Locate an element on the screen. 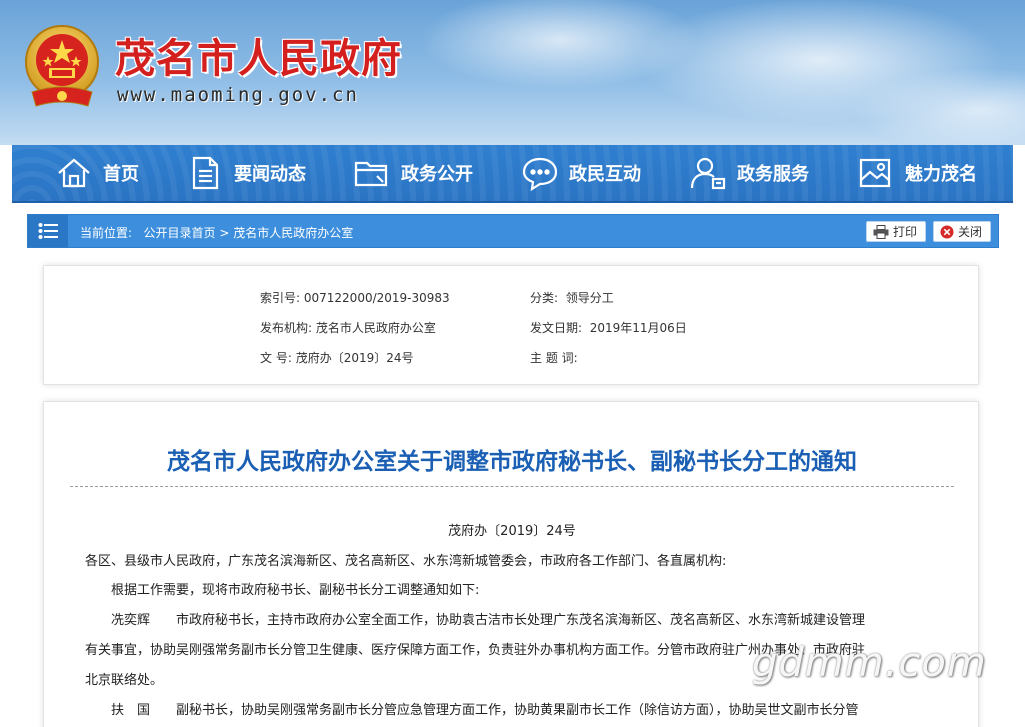 The width and height of the screenshot is (1025, 727). folder-icon is located at coordinates (371, 174).